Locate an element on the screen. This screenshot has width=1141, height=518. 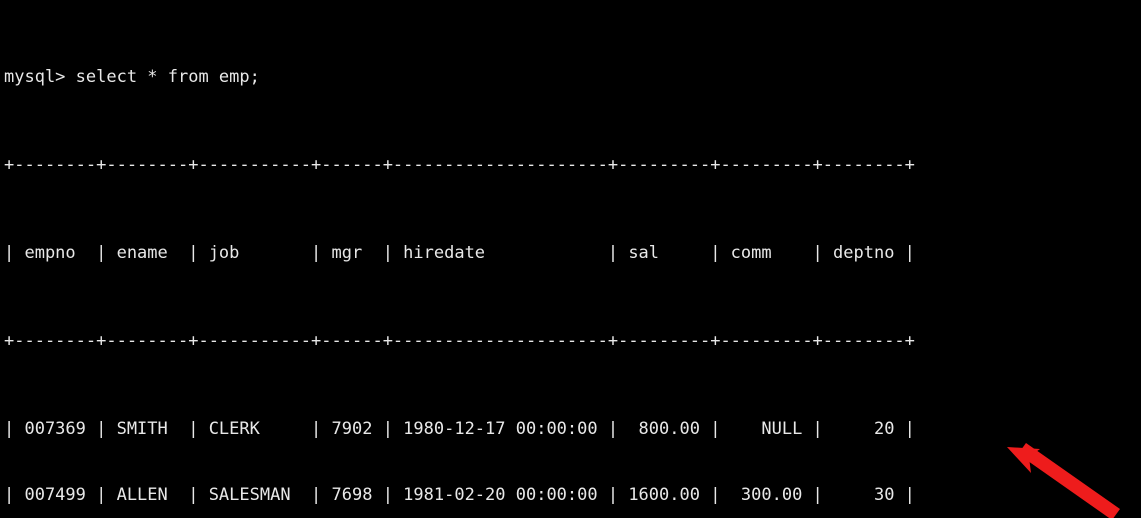
red-arrow-annotation is located at coordinates (1063, 480).